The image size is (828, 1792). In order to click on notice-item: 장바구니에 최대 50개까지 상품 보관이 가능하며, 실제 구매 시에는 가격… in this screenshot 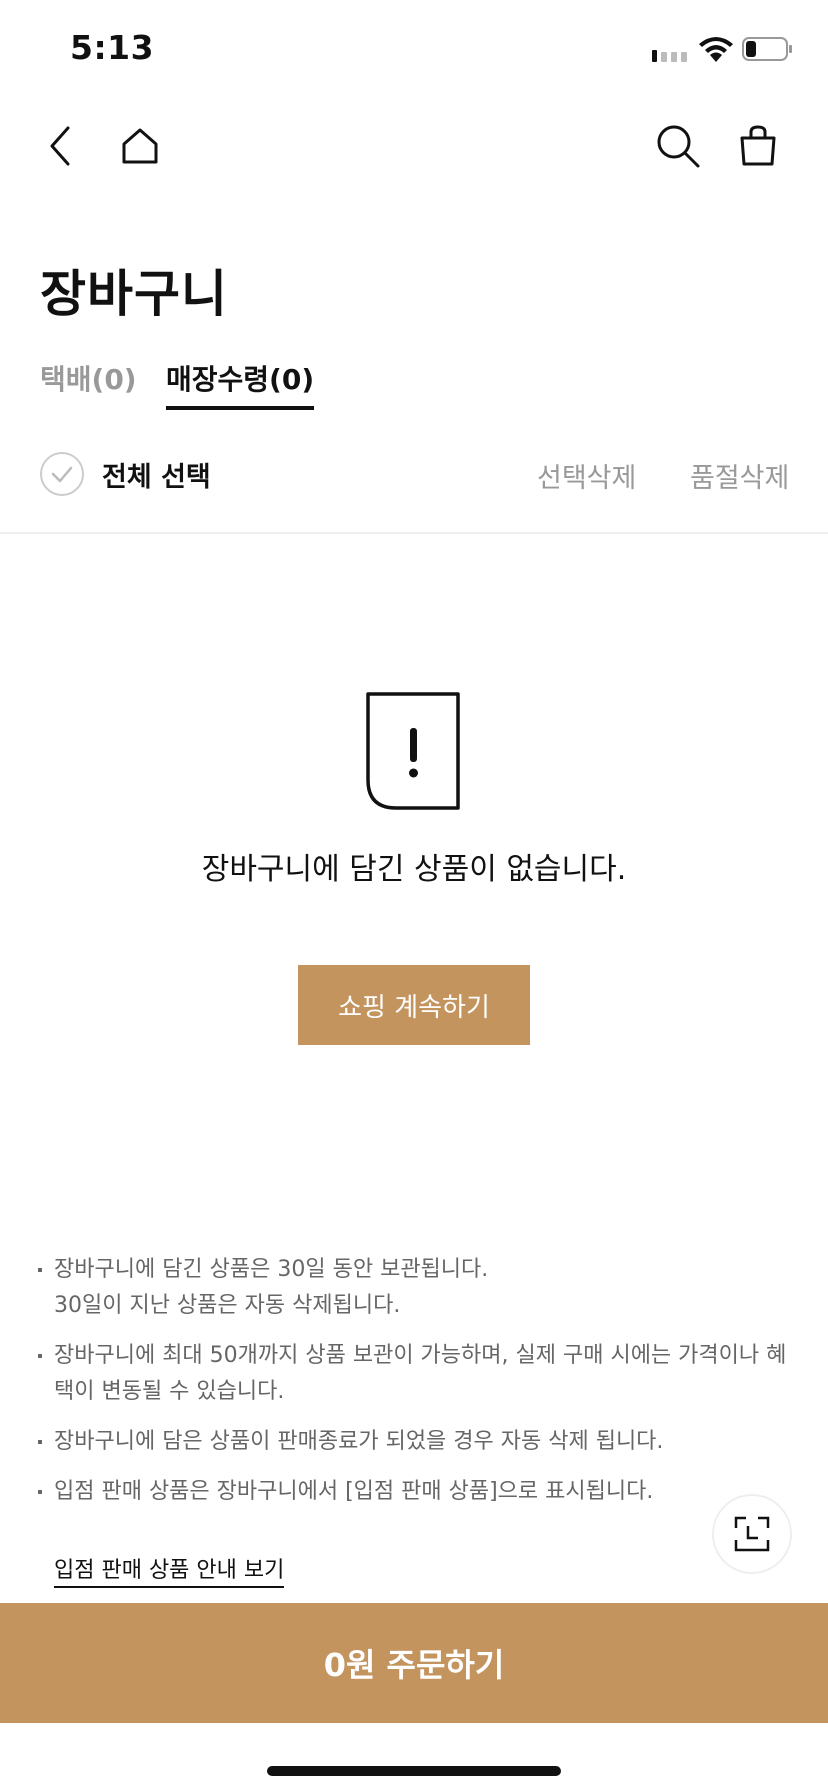, I will do `click(413, 1374)`.